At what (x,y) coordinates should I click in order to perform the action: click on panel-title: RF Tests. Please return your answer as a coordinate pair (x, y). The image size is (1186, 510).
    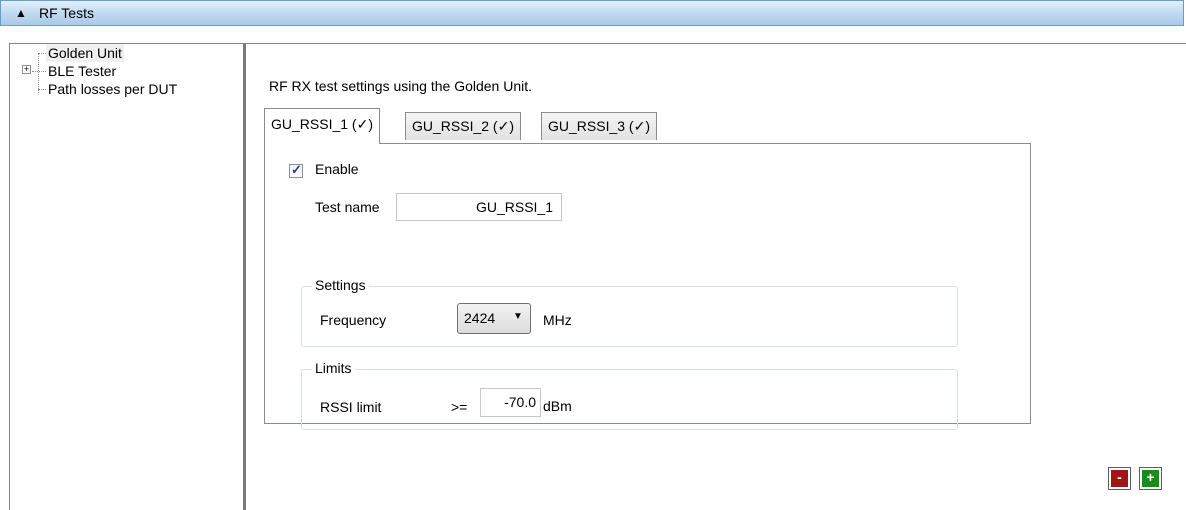
    Looking at the image, I should click on (66, 13).